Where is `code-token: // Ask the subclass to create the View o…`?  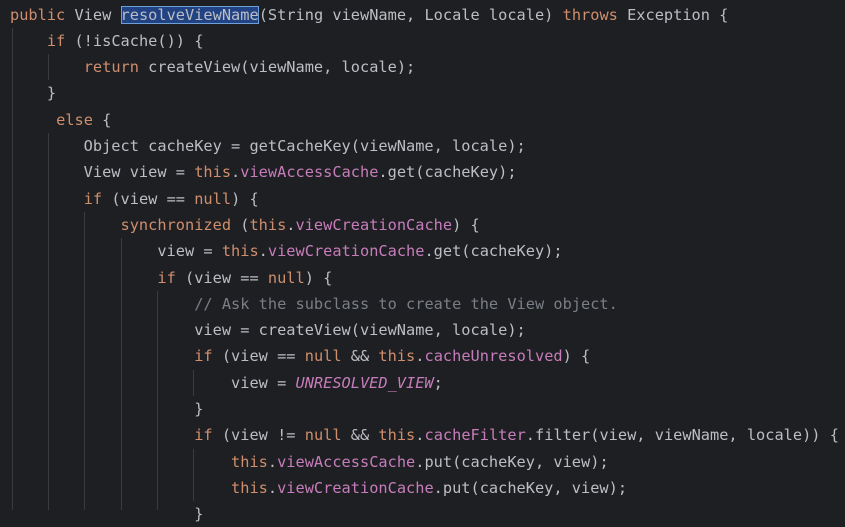 code-token: // Ask the subclass to create the View o… is located at coordinates (406, 303).